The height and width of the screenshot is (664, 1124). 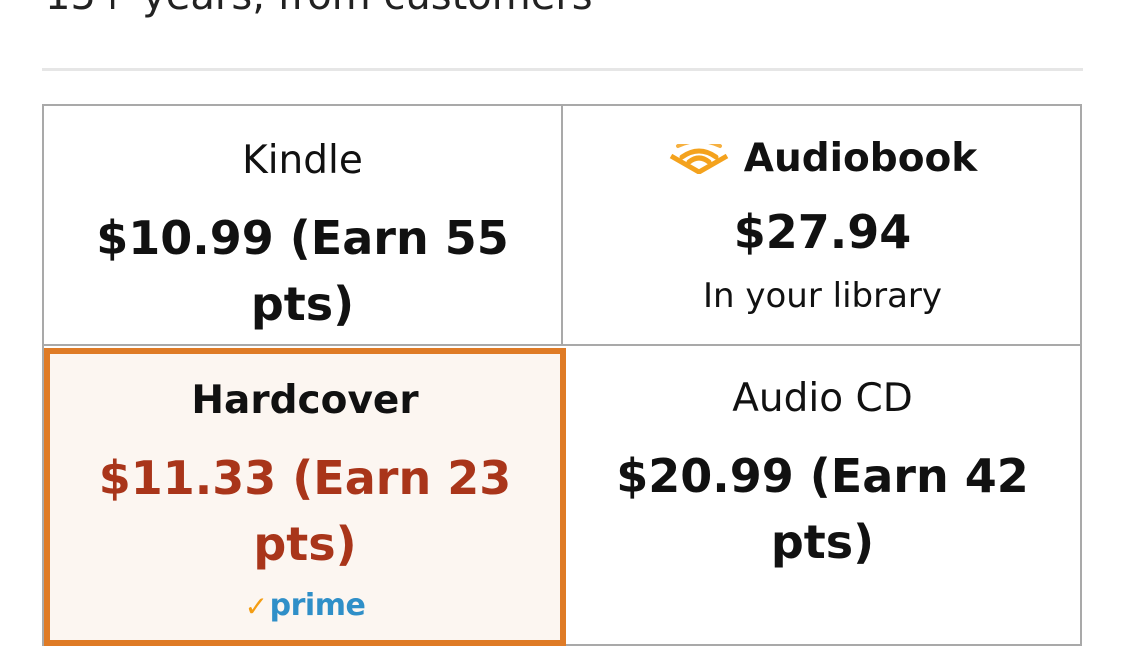 What do you see at coordinates (822, 476) in the screenshot?
I see `format-price-audio-cd-line1: $20.99 (Earn 42` at bounding box center [822, 476].